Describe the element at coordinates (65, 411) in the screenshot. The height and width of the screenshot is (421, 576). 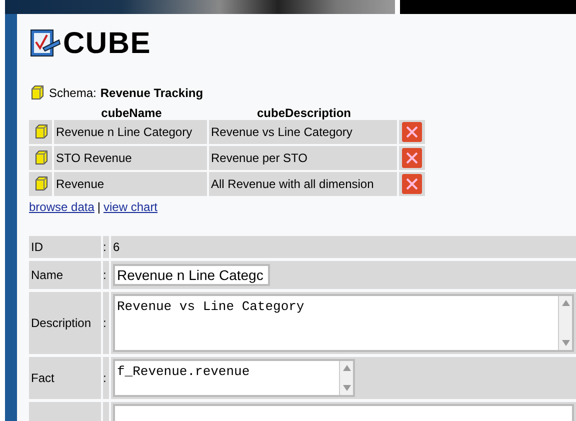
I see `field-label` at that location.